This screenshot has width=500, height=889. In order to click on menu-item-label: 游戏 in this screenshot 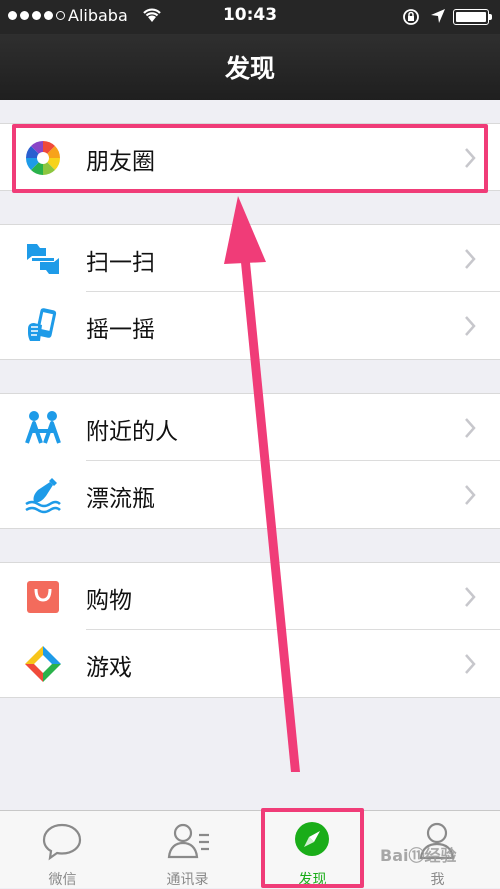, I will do `click(109, 668)`.